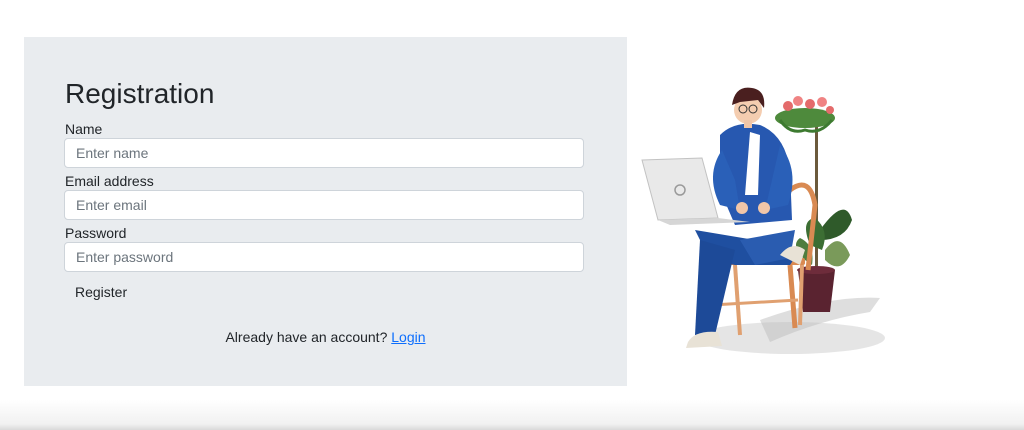  Describe the element at coordinates (408, 337) in the screenshot. I see `login-link: Login` at that location.